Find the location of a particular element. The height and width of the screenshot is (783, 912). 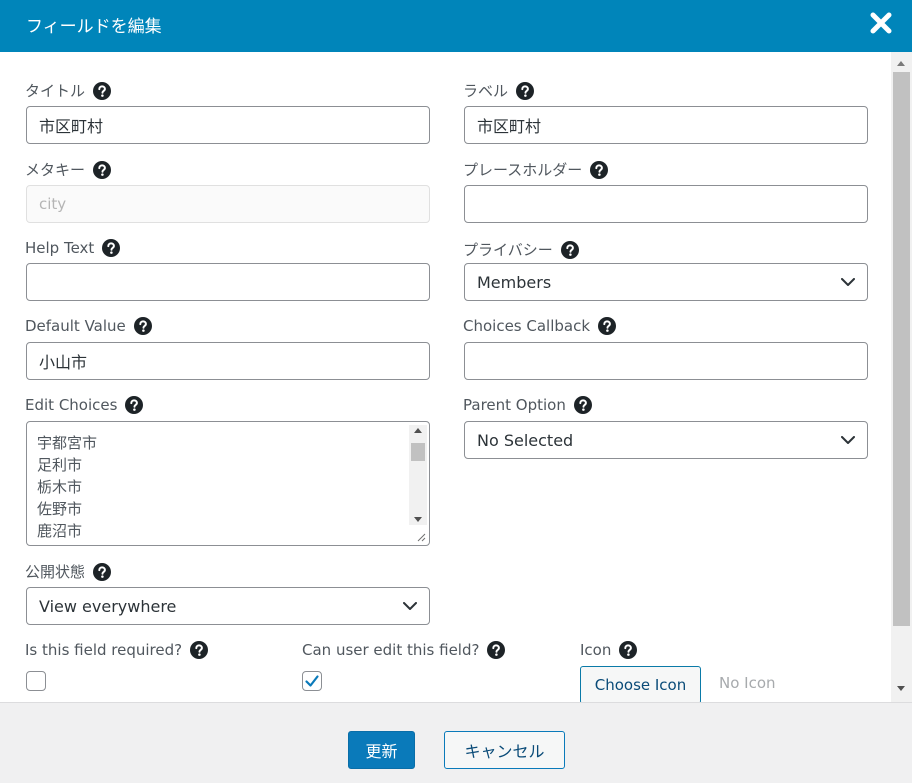

choices-callback-input is located at coordinates (666, 361).